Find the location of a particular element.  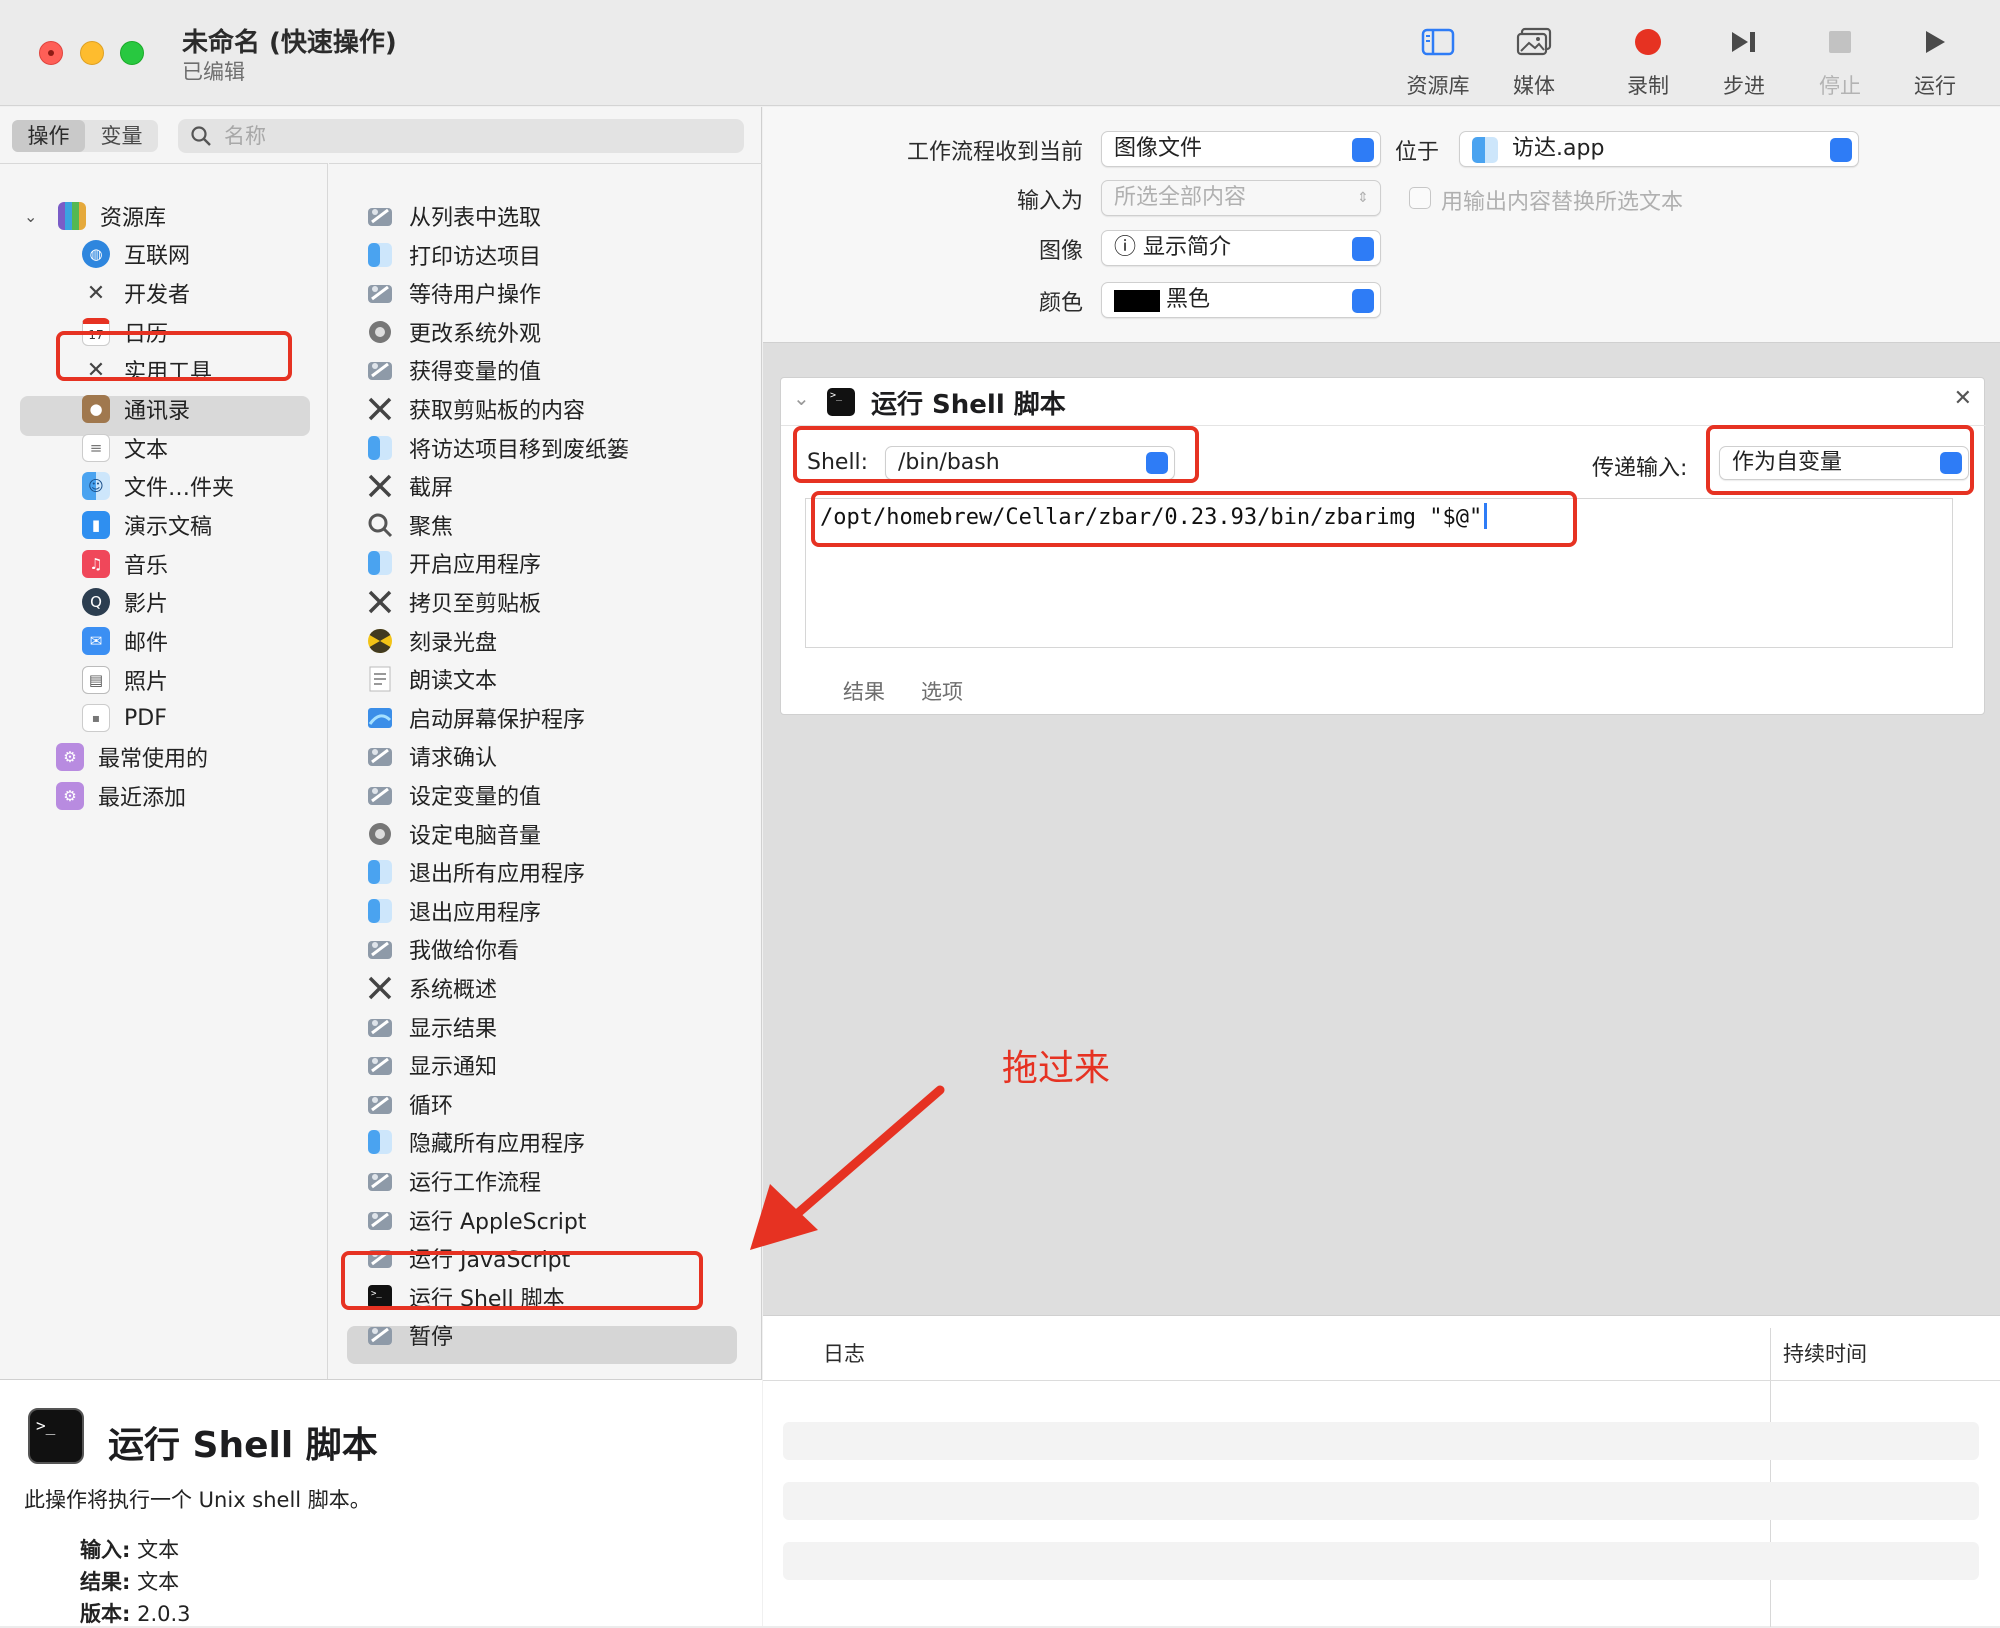

close-icon: ✕ is located at coordinates (1963, 398).